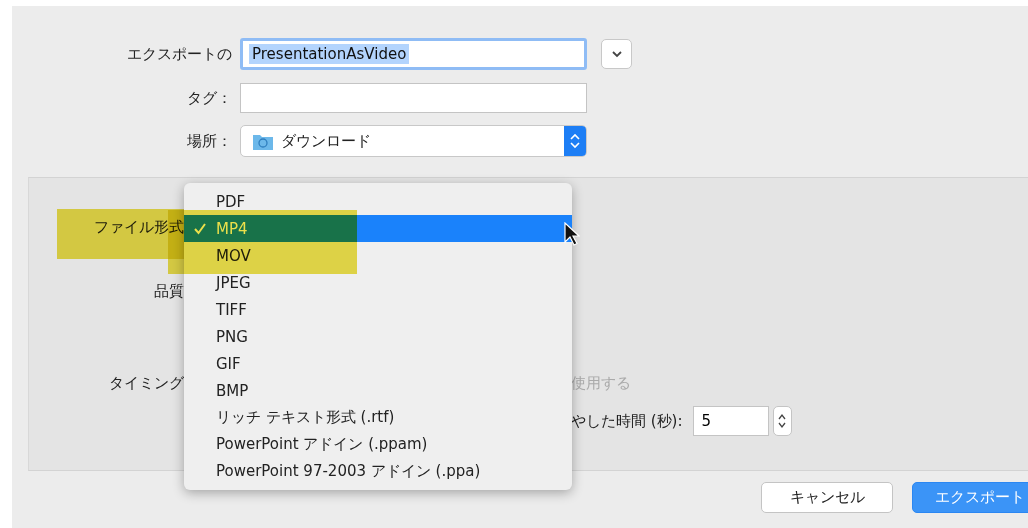  Describe the element at coordinates (827, 497) in the screenshot. I see `cancel-button: キャンセル` at that location.